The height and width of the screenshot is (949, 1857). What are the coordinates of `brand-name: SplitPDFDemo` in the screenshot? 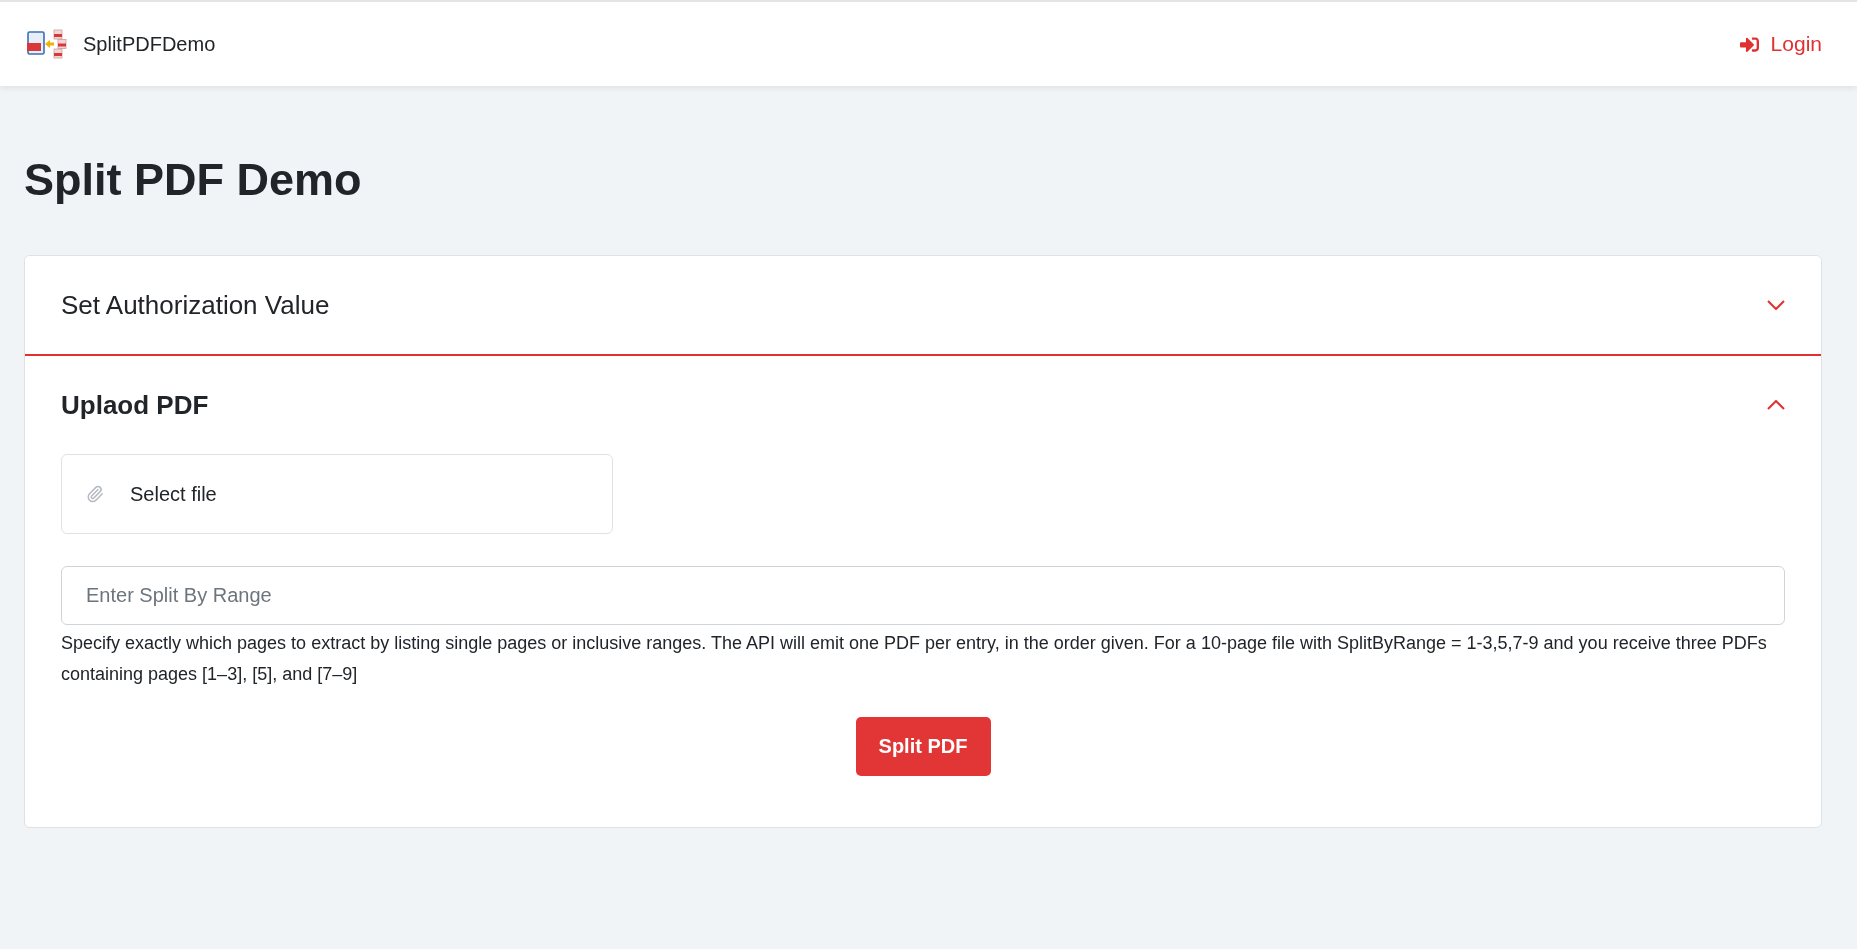 It's located at (149, 44).